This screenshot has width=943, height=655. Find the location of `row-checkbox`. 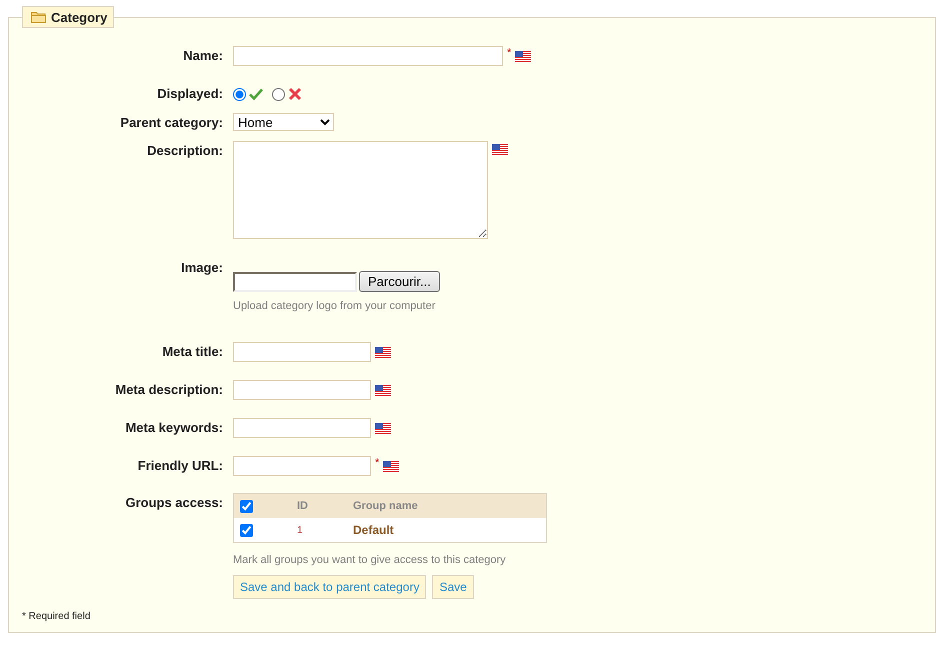

row-checkbox is located at coordinates (246, 530).